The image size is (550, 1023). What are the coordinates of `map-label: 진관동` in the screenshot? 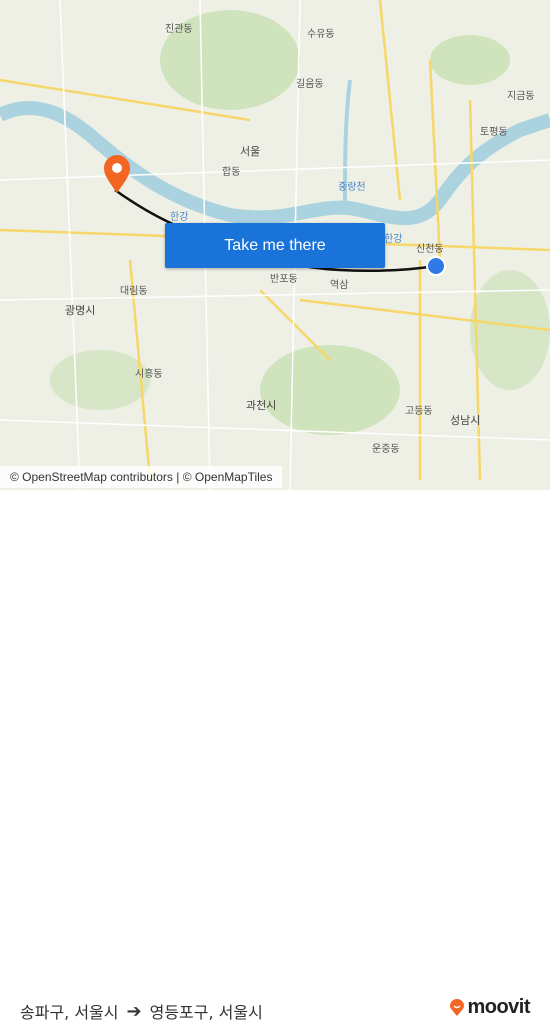 It's located at (179, 29).